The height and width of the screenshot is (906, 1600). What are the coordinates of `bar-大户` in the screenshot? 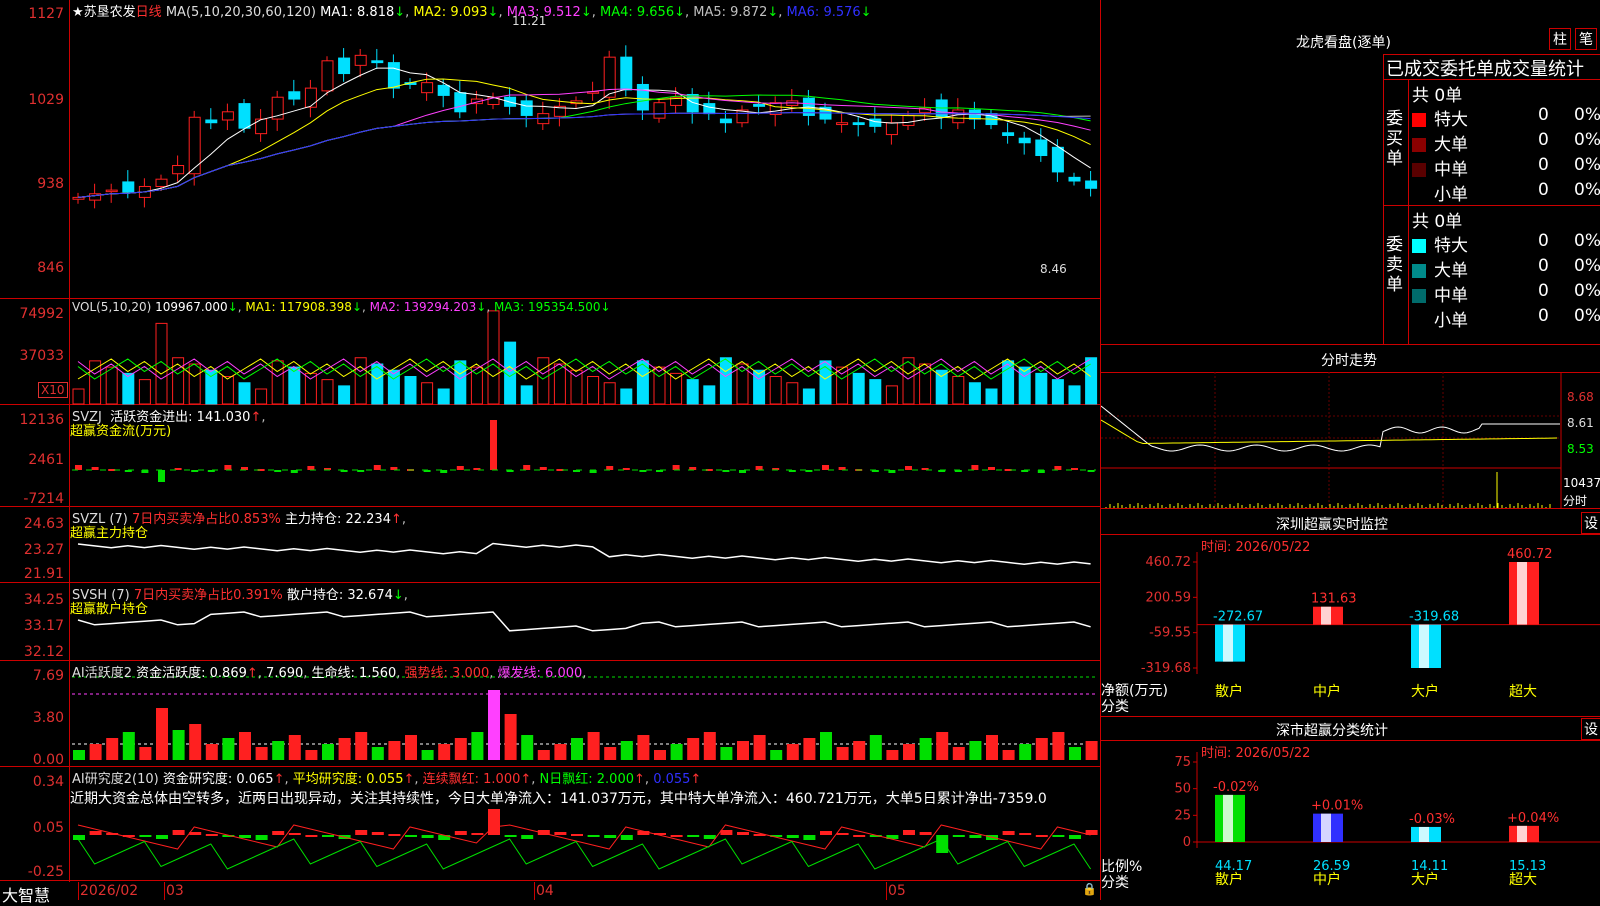 It's located at (1426, 834).